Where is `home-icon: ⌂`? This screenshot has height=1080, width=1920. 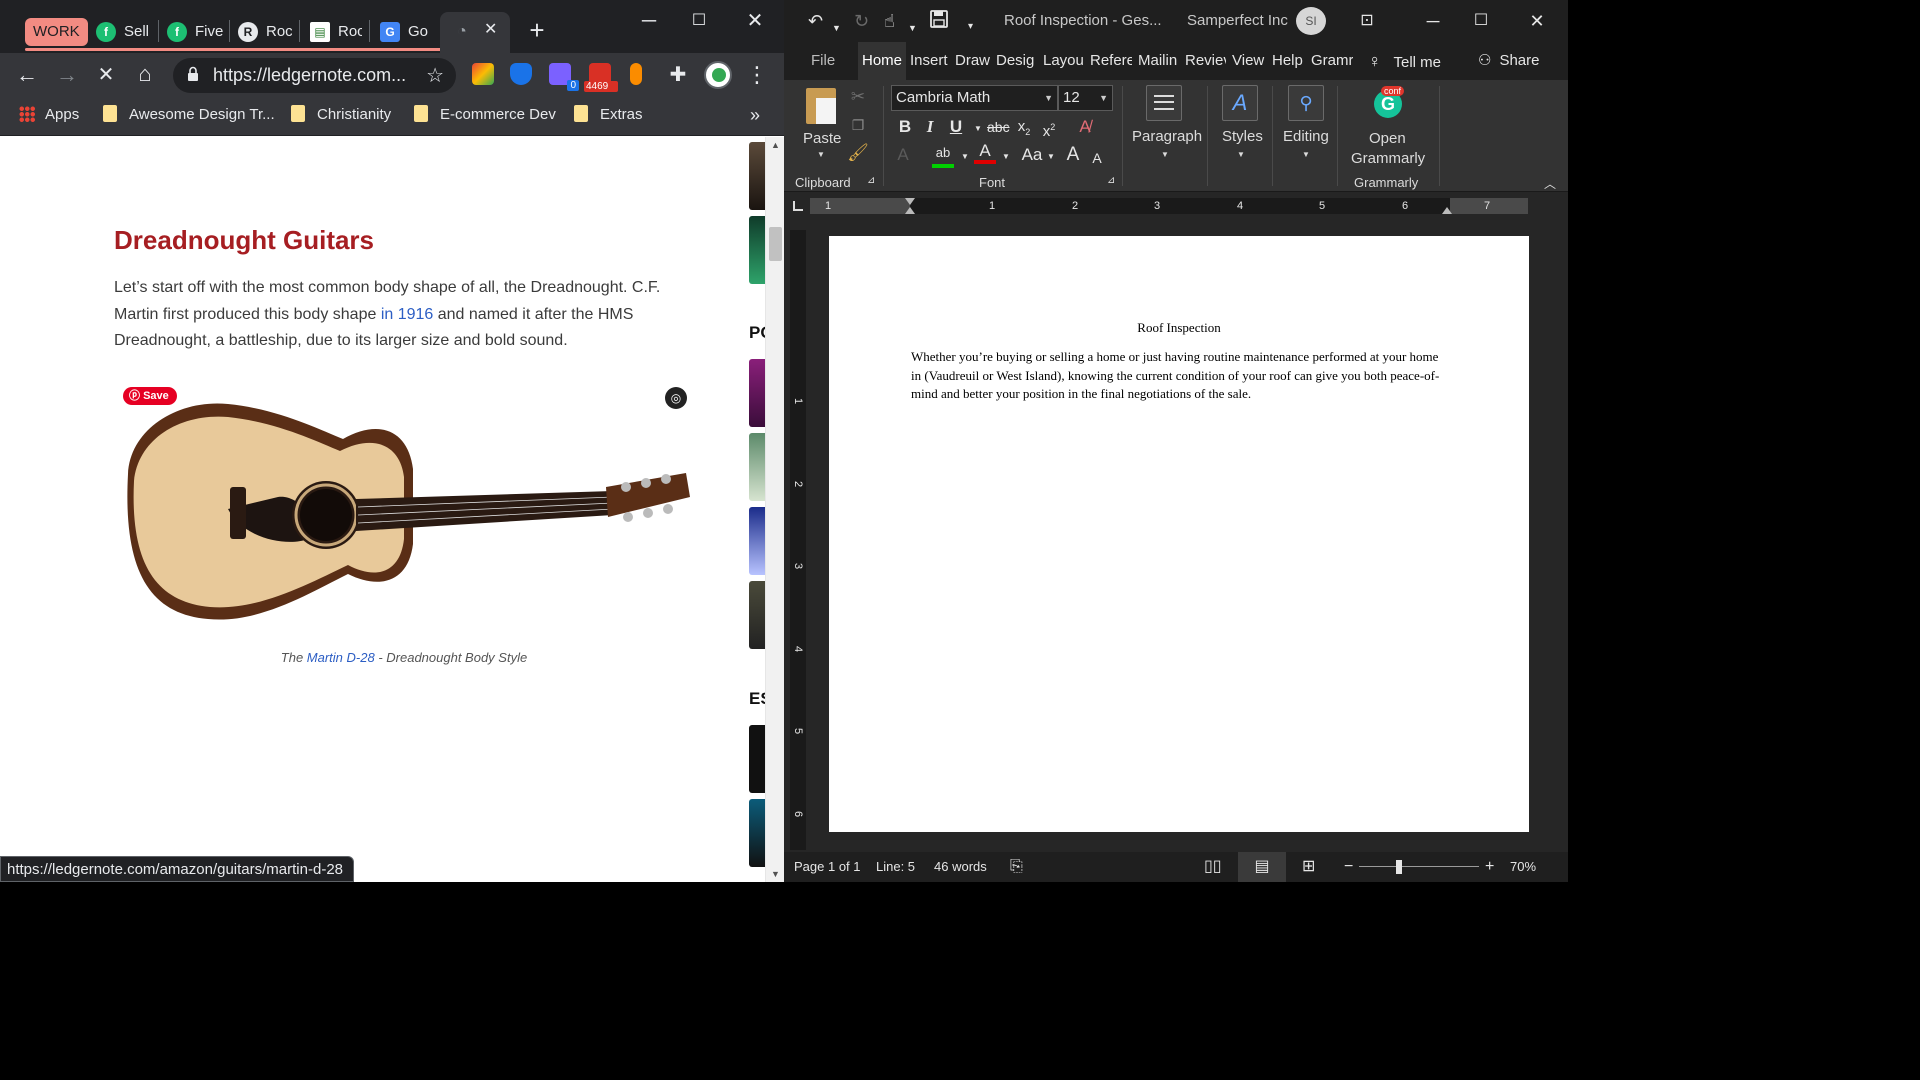
home-icon: ⌂ is located at coordinates (145, 74).